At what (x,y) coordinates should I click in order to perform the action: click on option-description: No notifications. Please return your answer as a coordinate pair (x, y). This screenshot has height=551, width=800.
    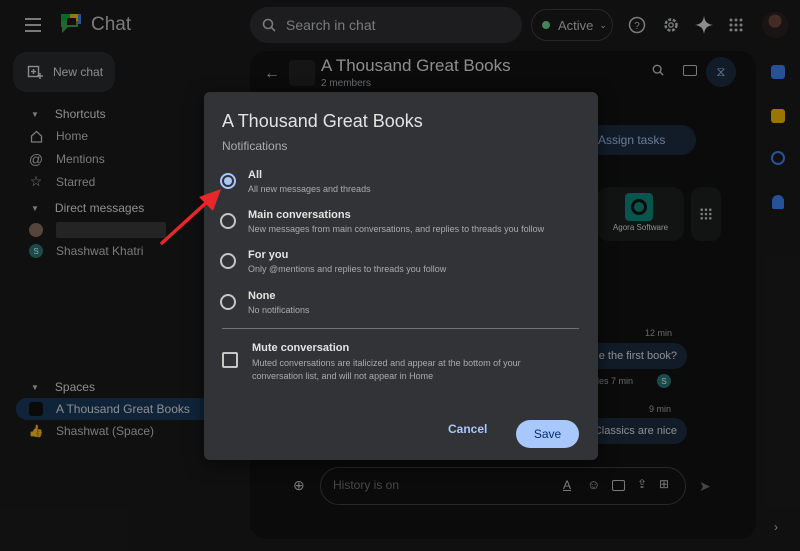
    Looking at the image, I should click on (279, 310).